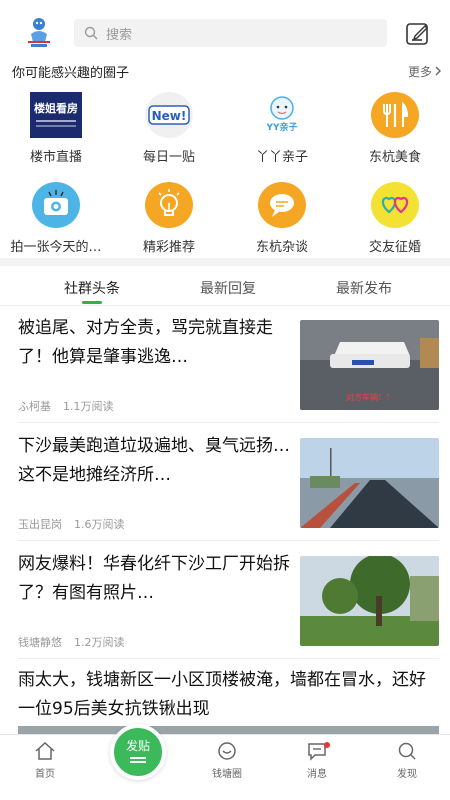  Describe the element at coordinates (395, 205) in the screenshot. I see `hearts-icon` at that location.